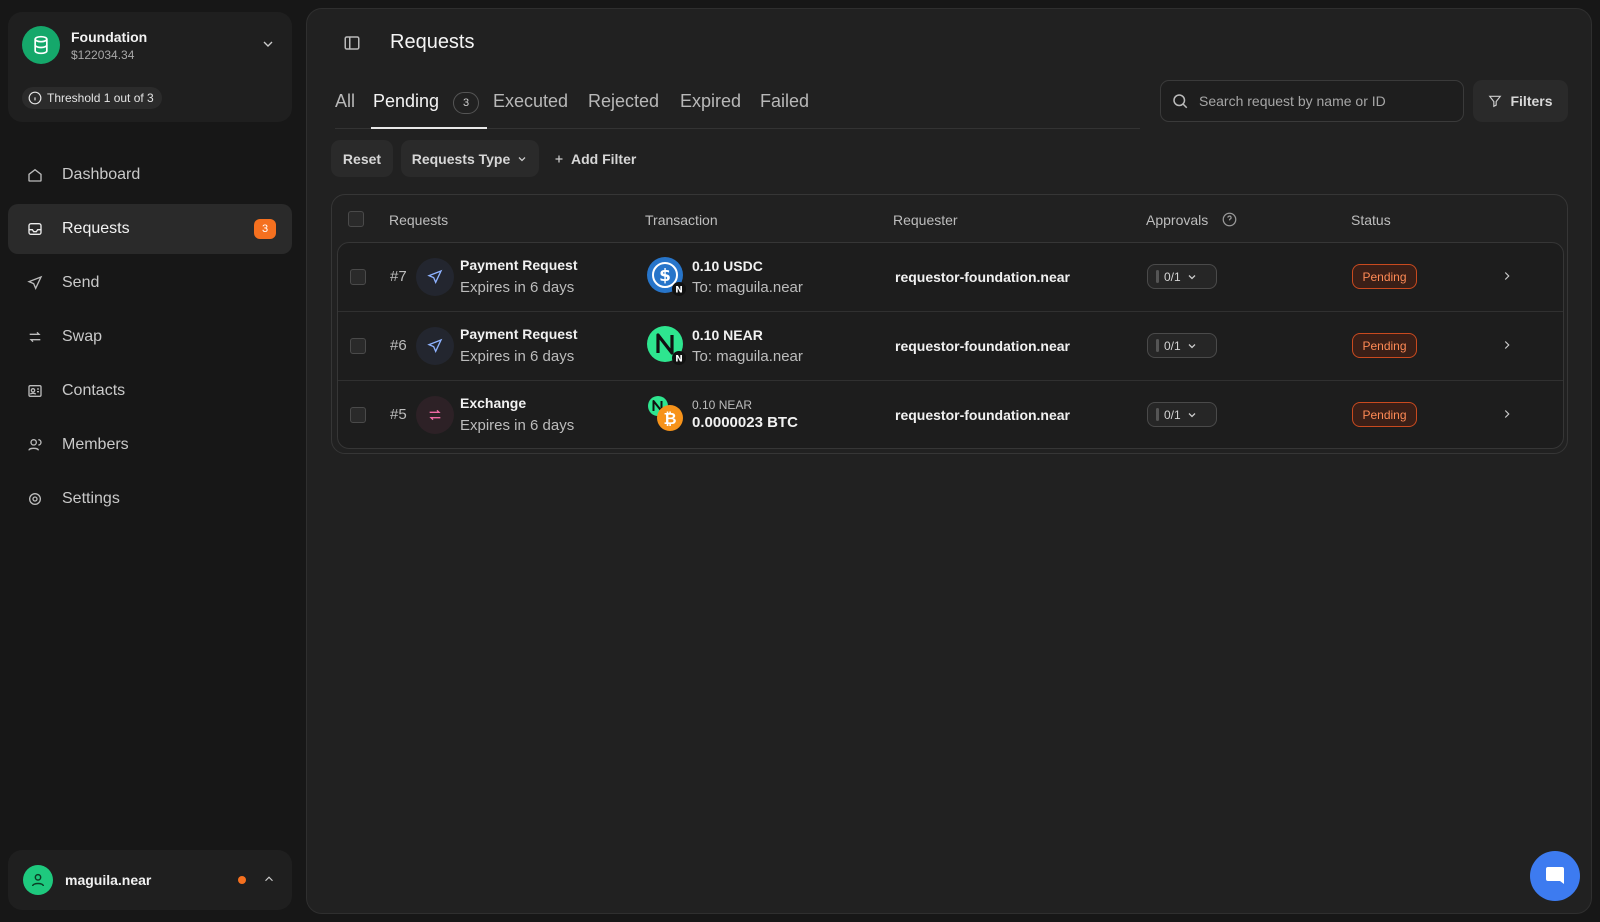  Describe the element at coordinates (710, 101) in the screenshot. I see `tab-expired: Expired` at that location.